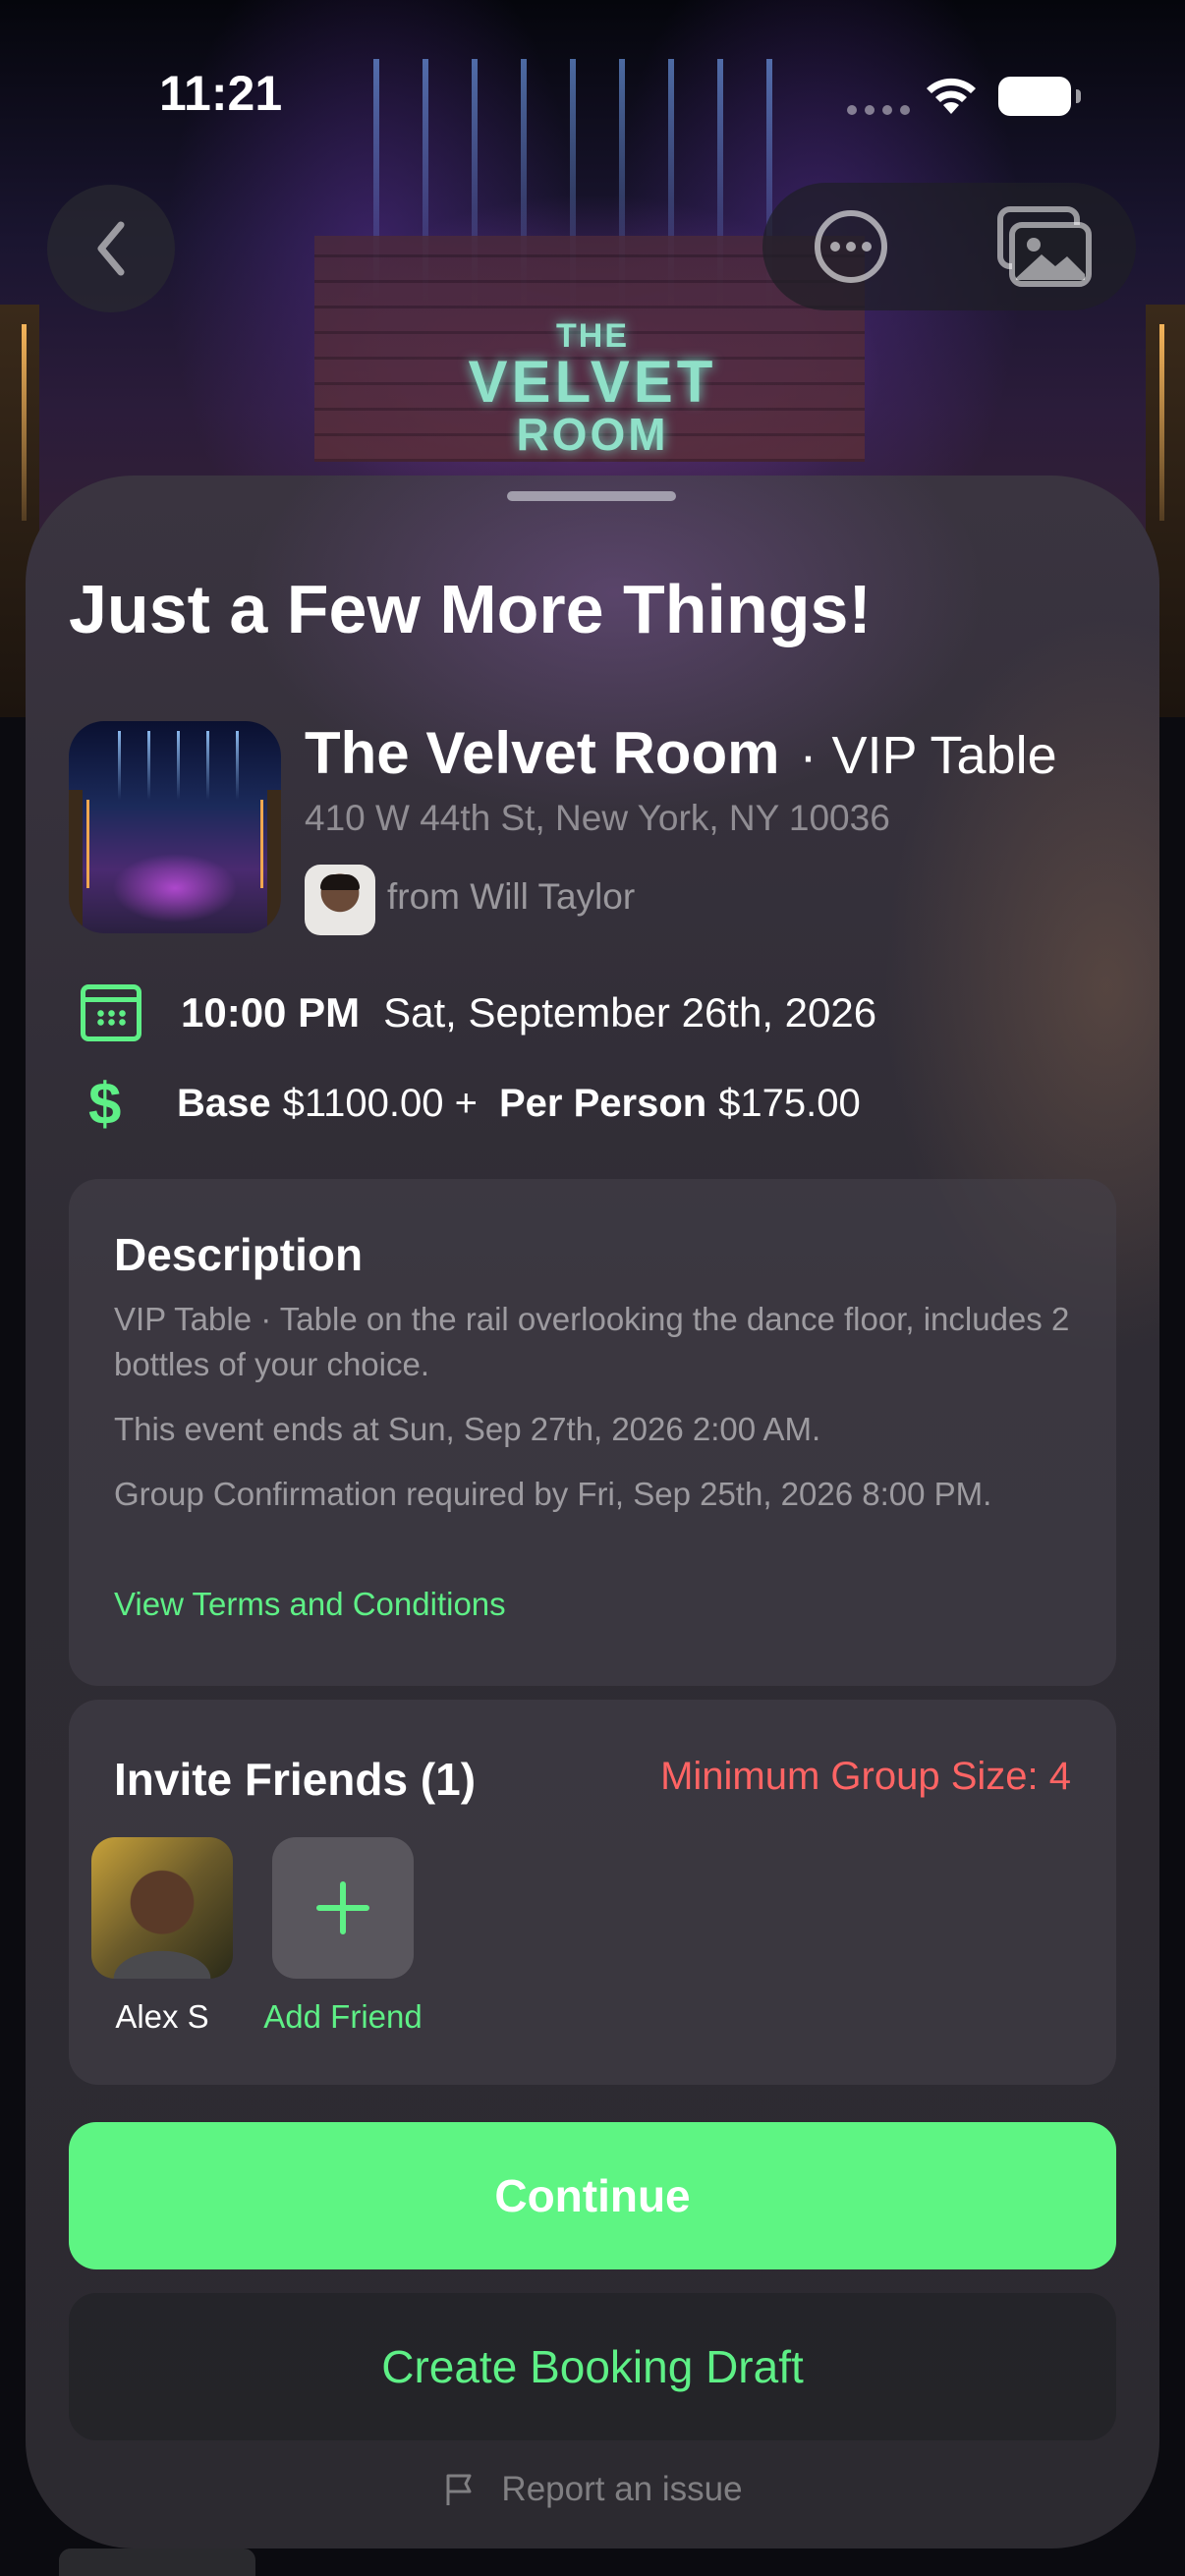  I want to click on plus-icon, so click(343, 1907).